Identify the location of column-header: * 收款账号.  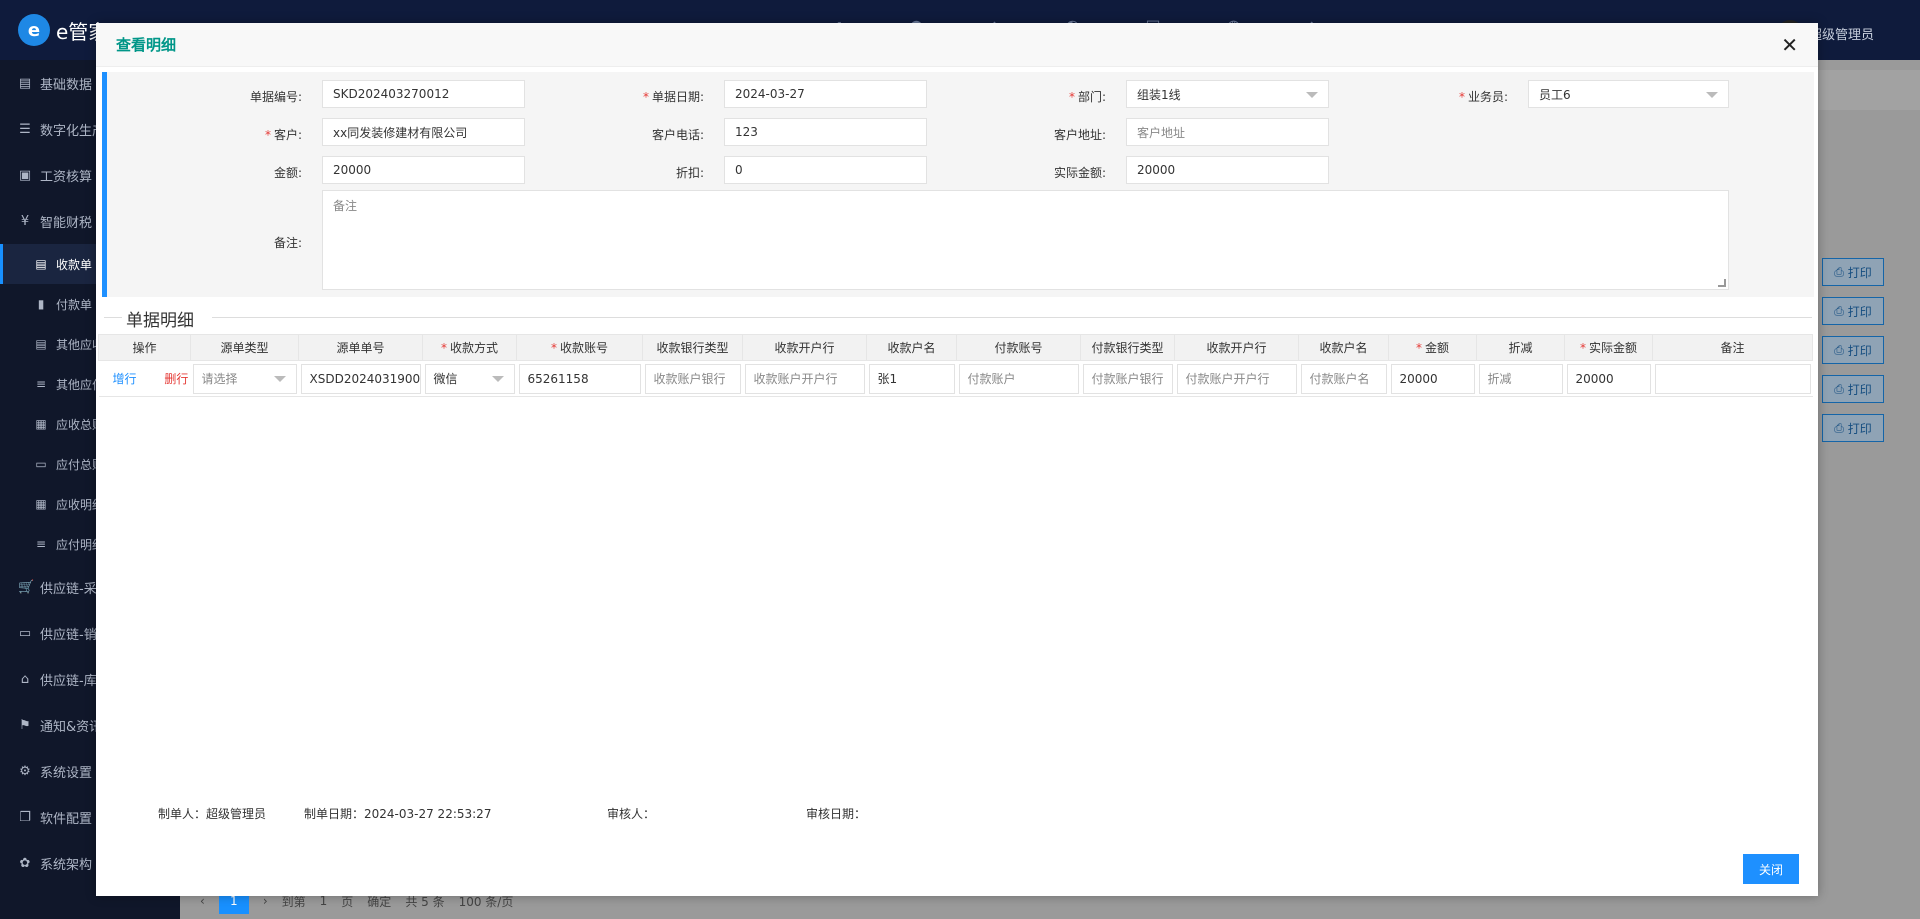
(579, 347).